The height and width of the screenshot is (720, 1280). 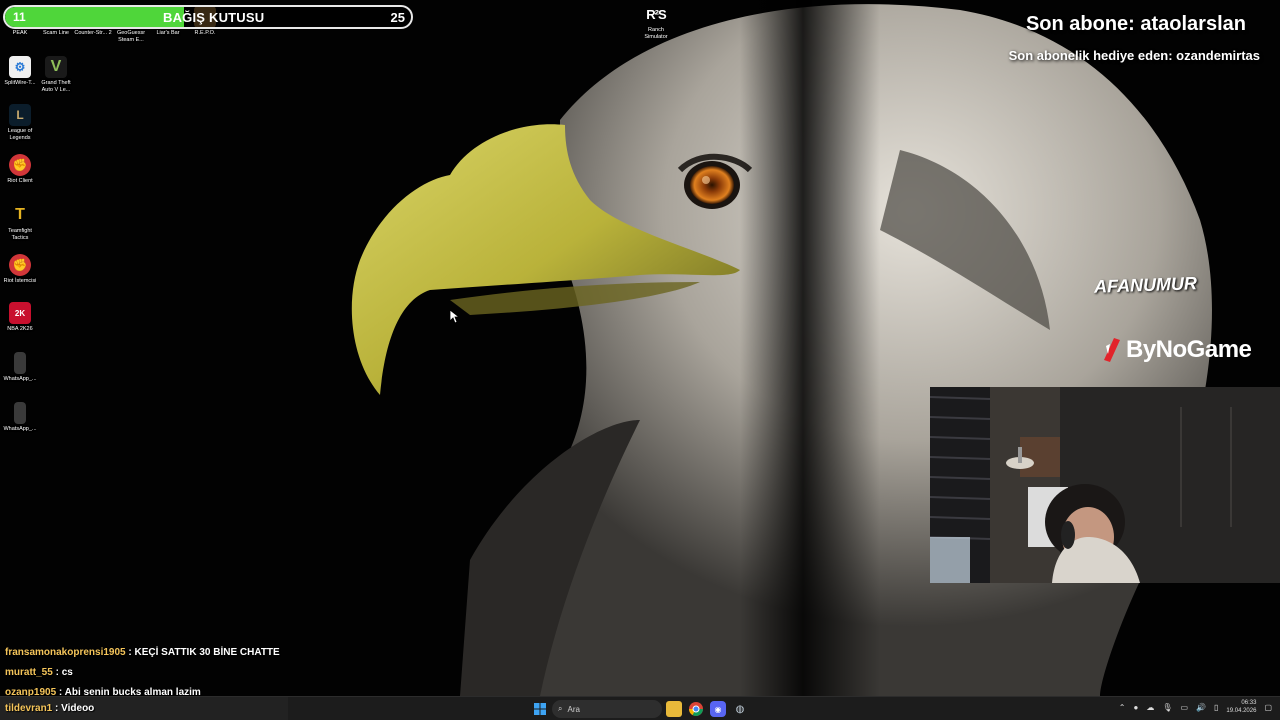 I want to click on teamfight-tactics-icon: T, so click(x=20, y=214).